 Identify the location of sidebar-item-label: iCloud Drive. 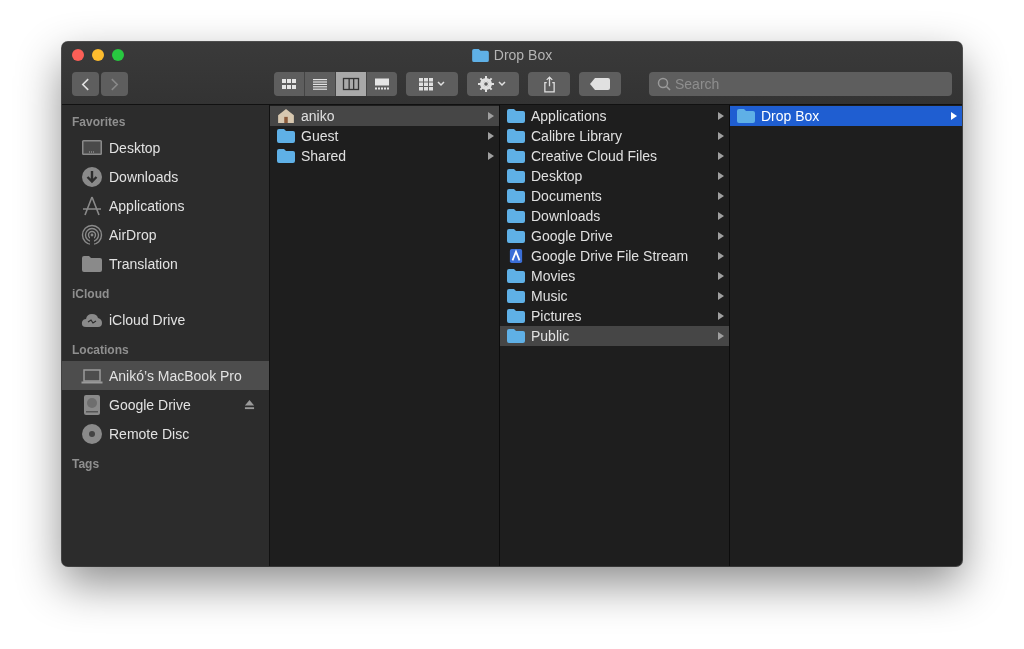
(148, 319).